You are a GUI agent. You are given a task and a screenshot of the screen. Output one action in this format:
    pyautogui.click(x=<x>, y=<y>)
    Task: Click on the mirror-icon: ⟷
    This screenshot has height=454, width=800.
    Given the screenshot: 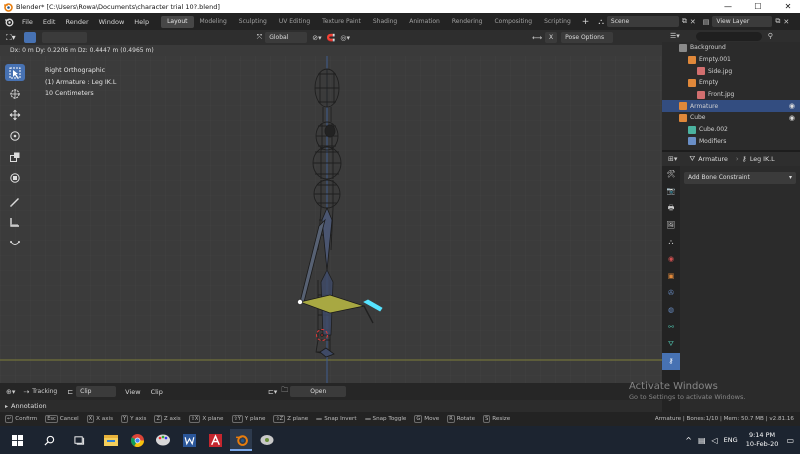 What is the action you would take?
    pyautogui.click(x=537, y=38)
    